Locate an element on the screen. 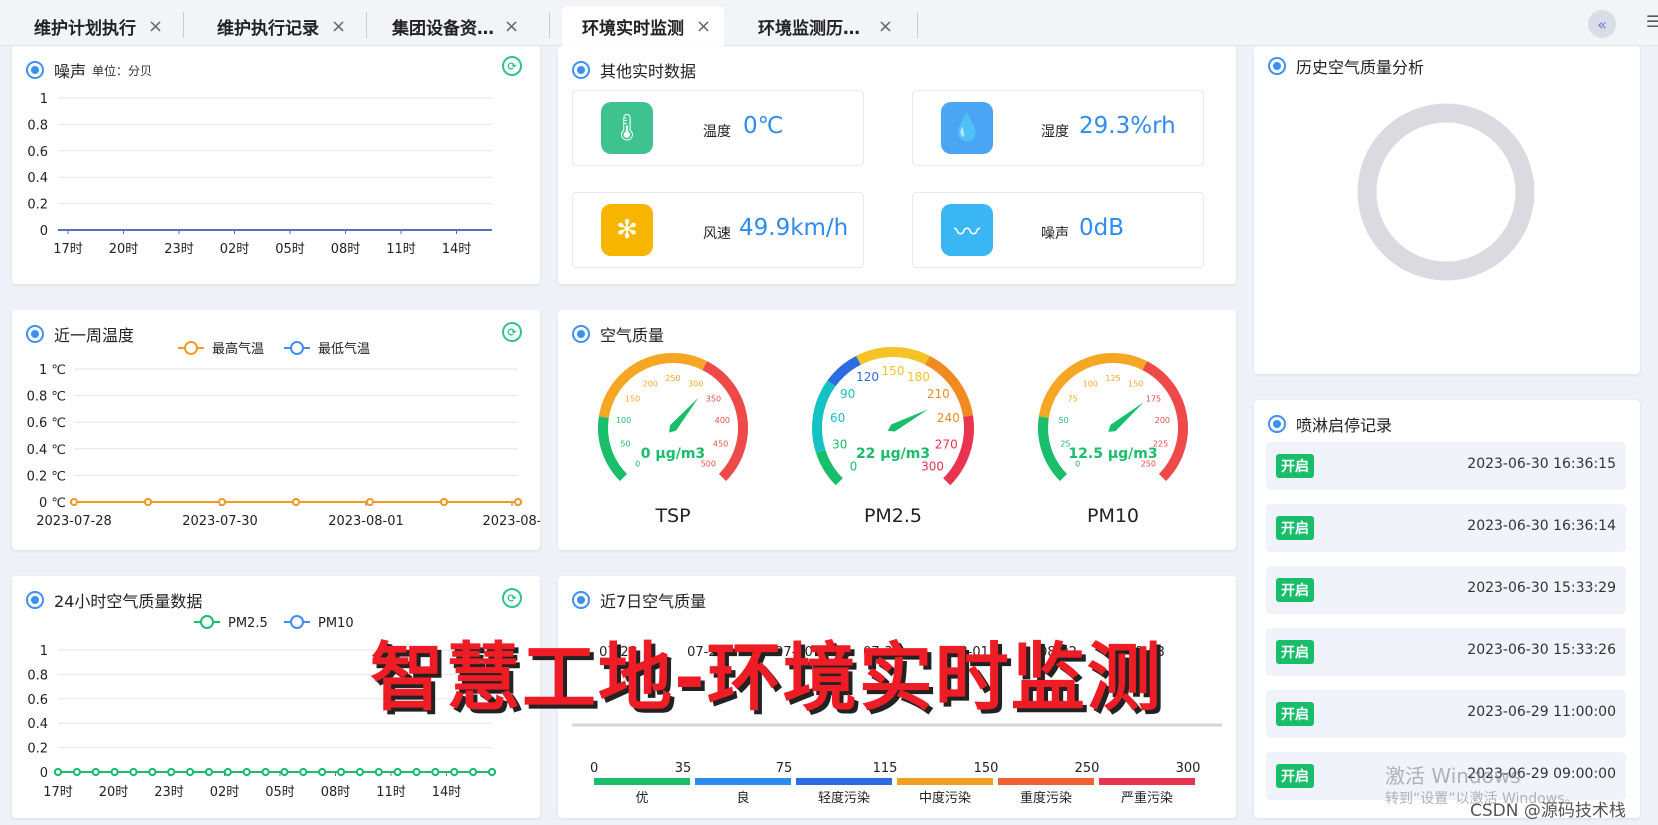 Image resolution: width=1658 pixels, height=825 pixels. record-time: 2023-06-29 11:00:00 is located at coordinates (1541, 712).